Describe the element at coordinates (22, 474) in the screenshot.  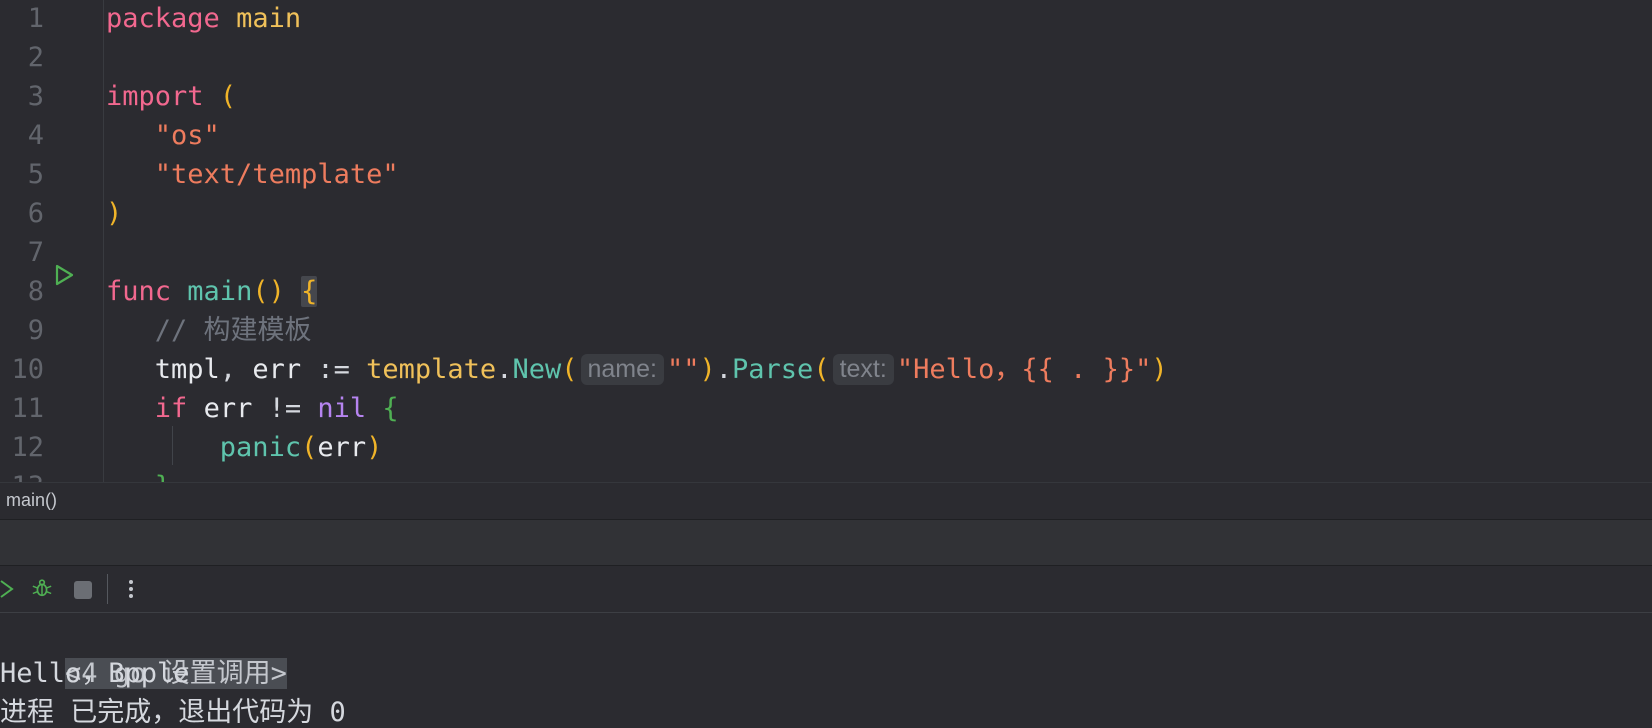
I see `line-number: 13` at that location.